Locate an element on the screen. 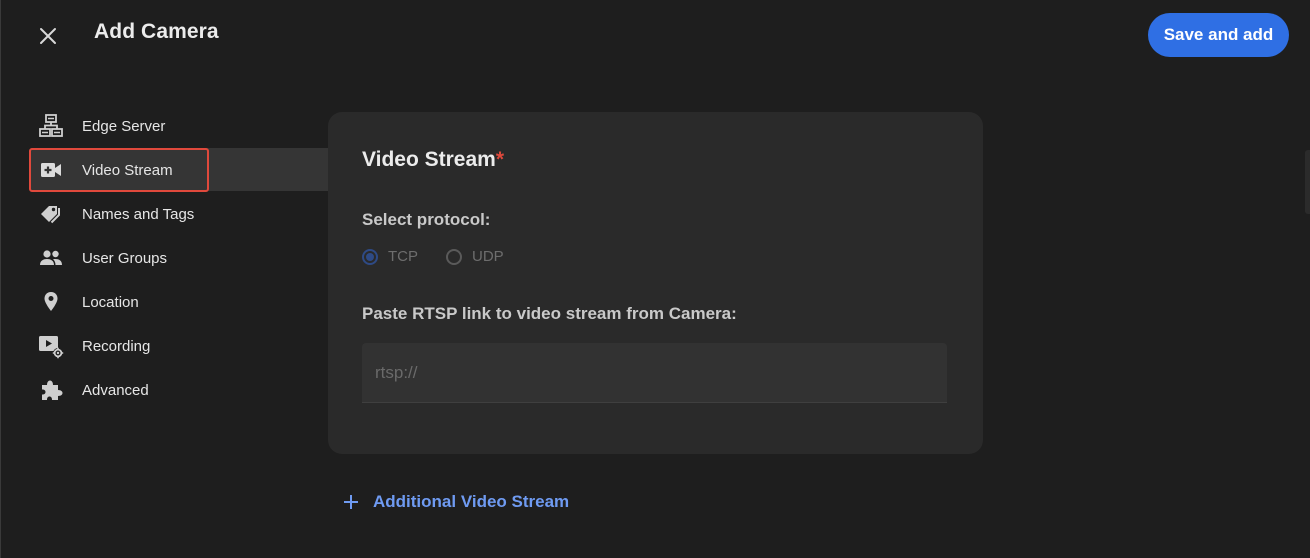 The height and width of the screenshot is (558, 1310). scrollbar is located at coordinates (1307, 182).